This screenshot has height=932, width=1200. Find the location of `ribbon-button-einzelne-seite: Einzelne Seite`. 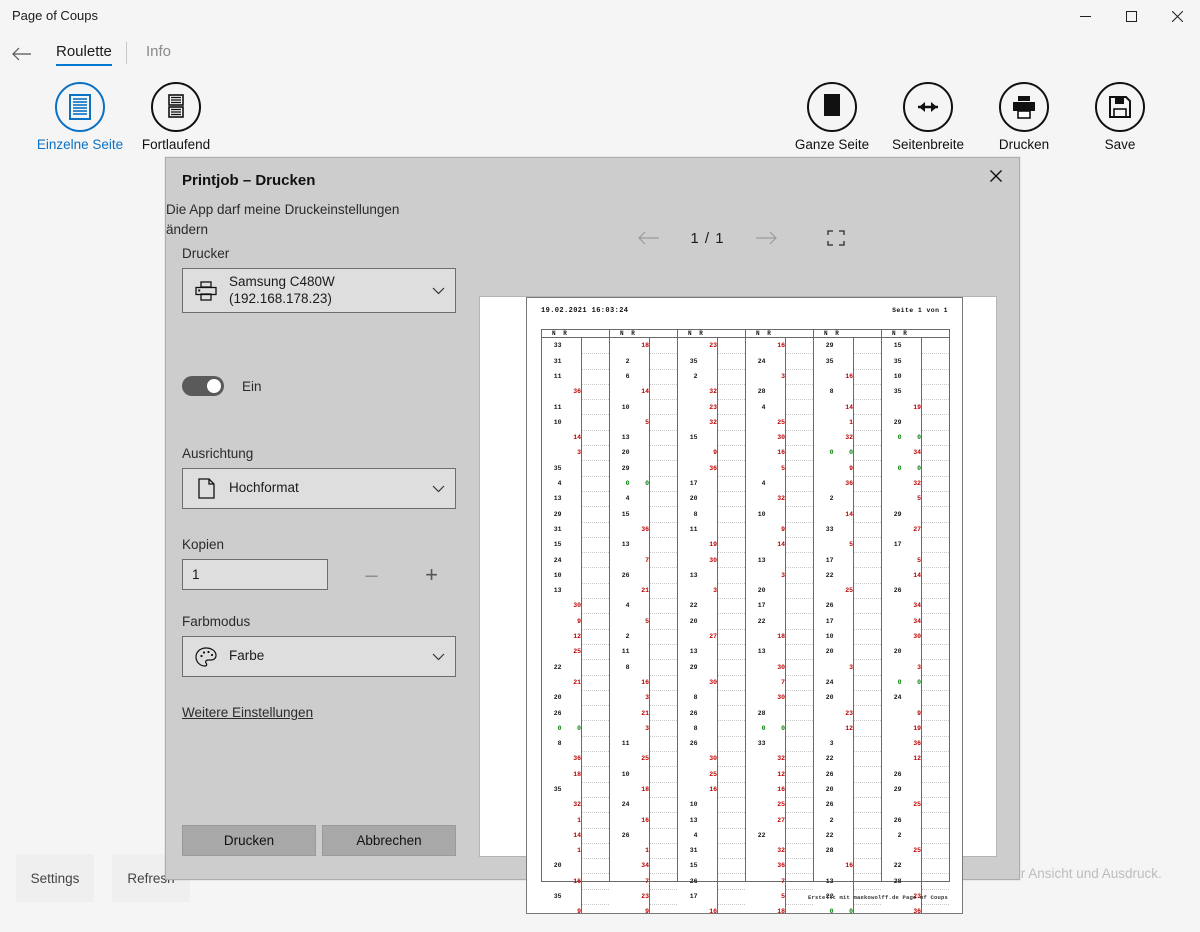

ribbon-button-einzelne-seite: Einzelne Seite is located at coordinates (80, 117).